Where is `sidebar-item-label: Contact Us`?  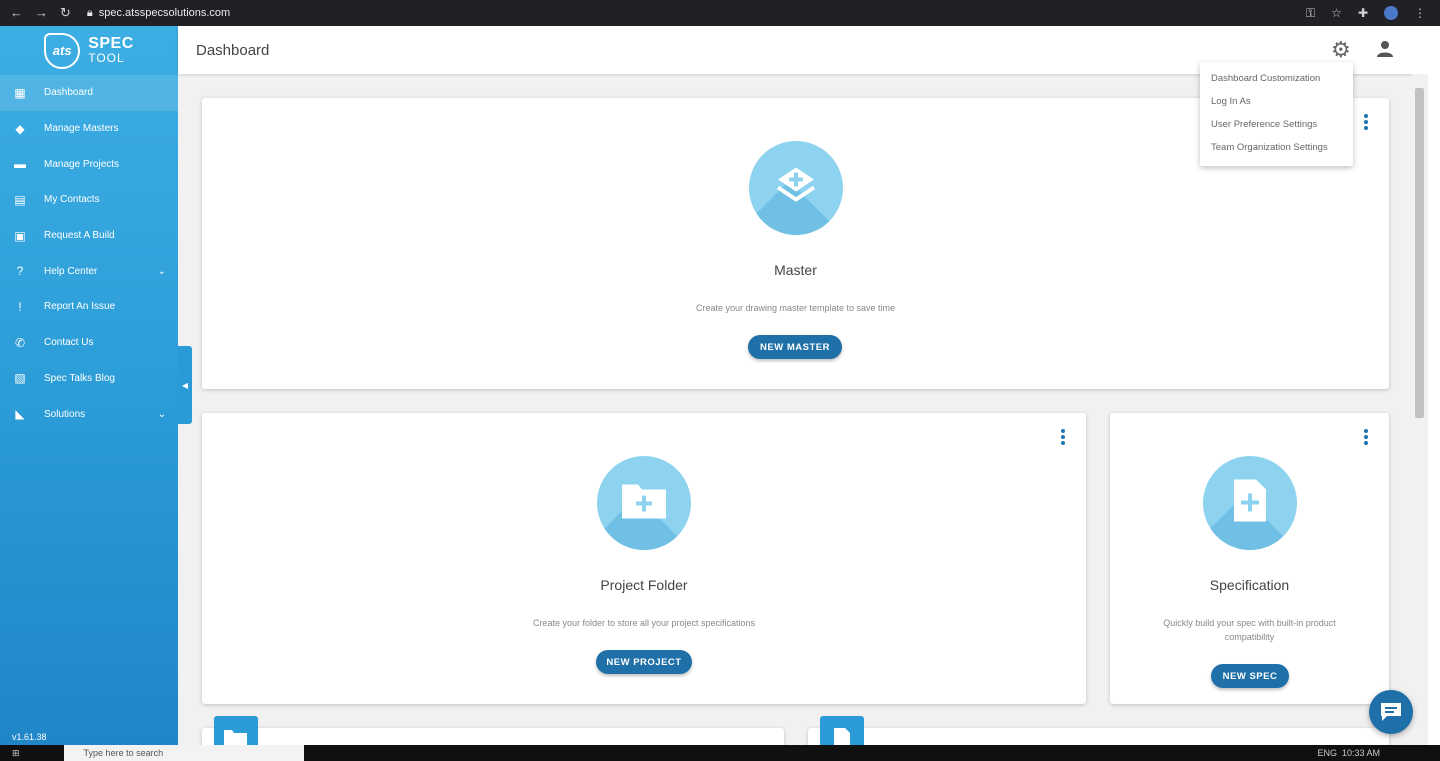 sidebar-item-label: Contact Us is located at coordinates (69, 343).